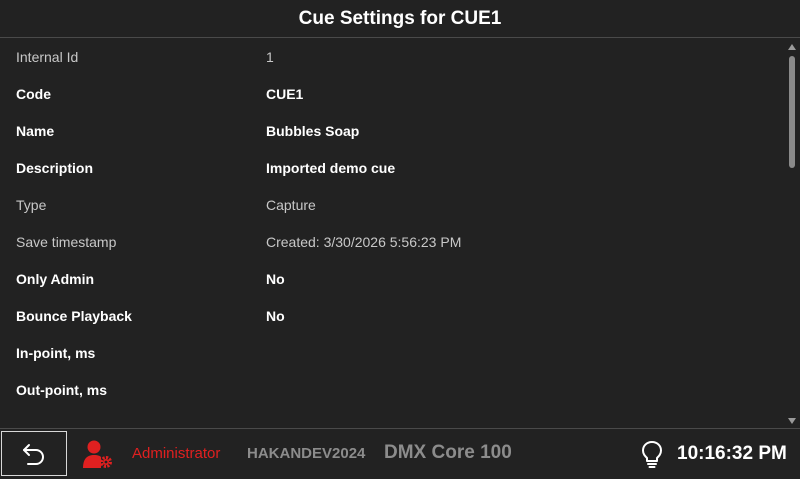 Image resolution: width=800 pixels, height=479 pixels. What do you see at coordinates (176, 453) in the screenshot?
I see `user-name: Administrator` at bounding box center [176, 453].